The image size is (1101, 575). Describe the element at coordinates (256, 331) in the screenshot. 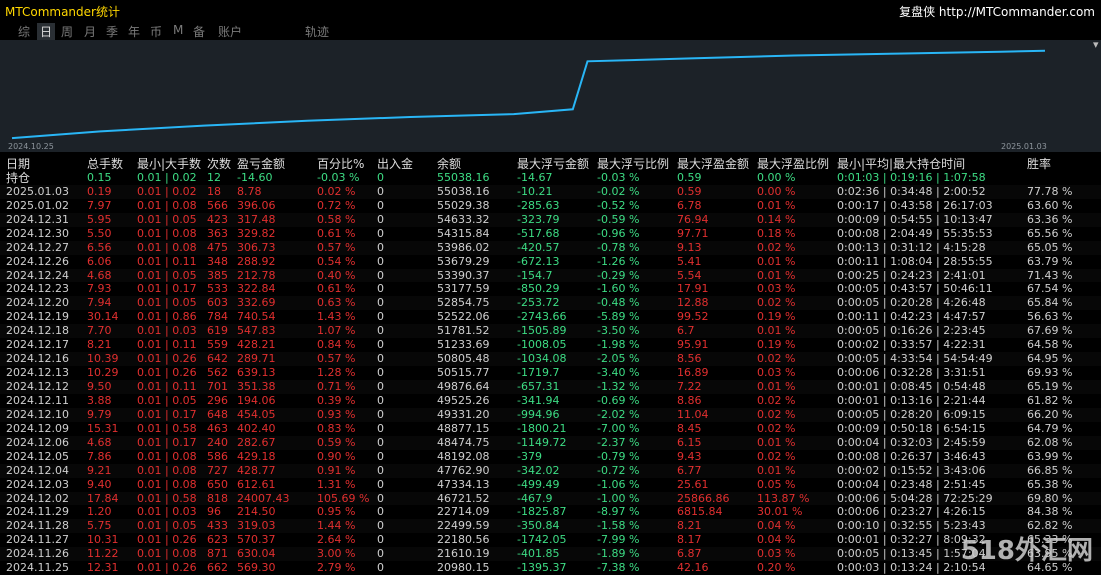

I see `cell-pnl: 547.83` at that location.